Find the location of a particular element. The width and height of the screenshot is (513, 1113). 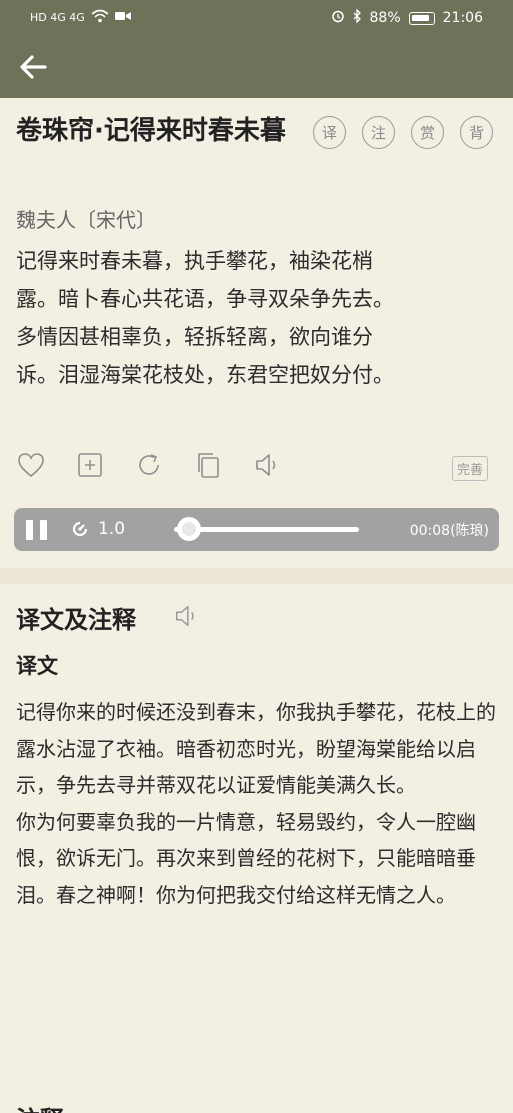

annotate-button: 注 is located at coordinates (378, 132).